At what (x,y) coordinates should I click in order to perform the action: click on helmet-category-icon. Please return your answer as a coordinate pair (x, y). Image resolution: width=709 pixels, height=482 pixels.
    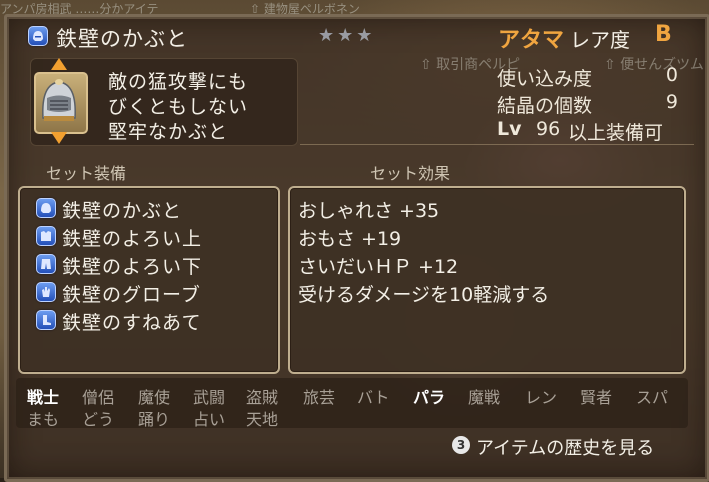
    Looking at the image, I should click on (38, 36).